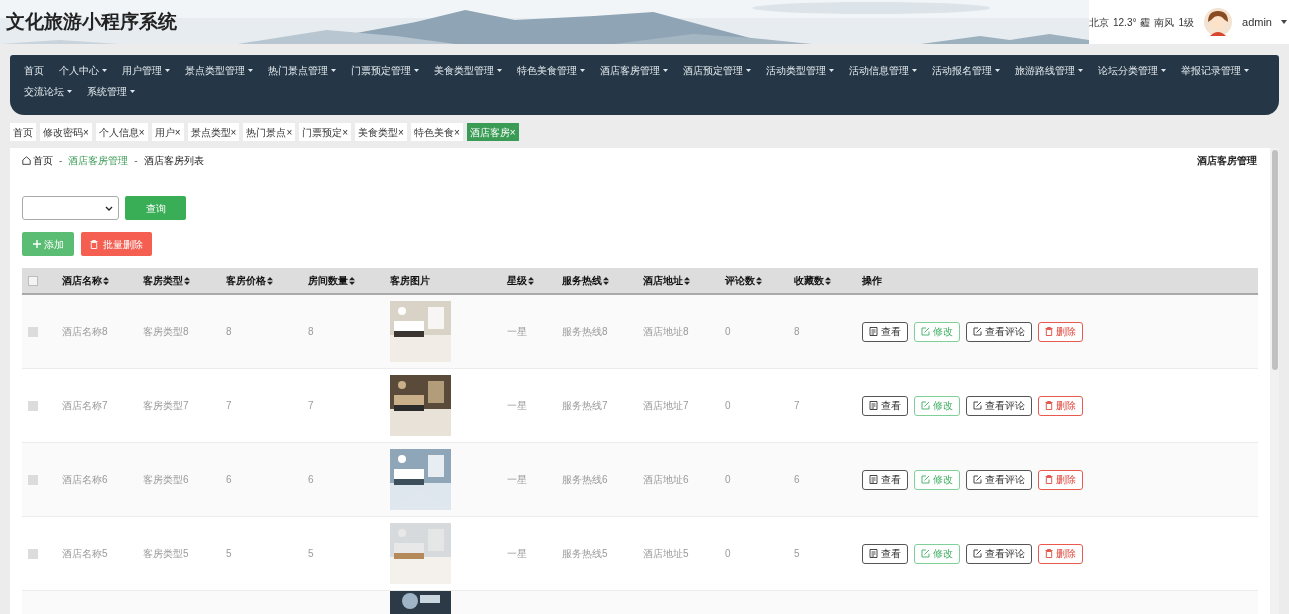 This screenshot has width=1289, height=614. What do you see at coordinates (213, 132) in the screenshot?
I see `page-tab: 景点类型×` at bounding box center [213, 132].